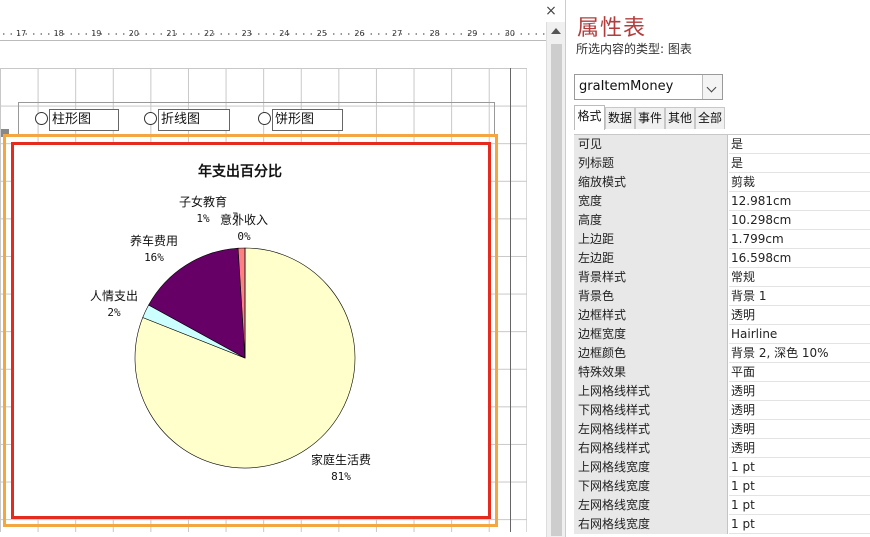  Describe the element at coordinates (551, 11) in the screenshot. I see `close-icon: ×` at that location.